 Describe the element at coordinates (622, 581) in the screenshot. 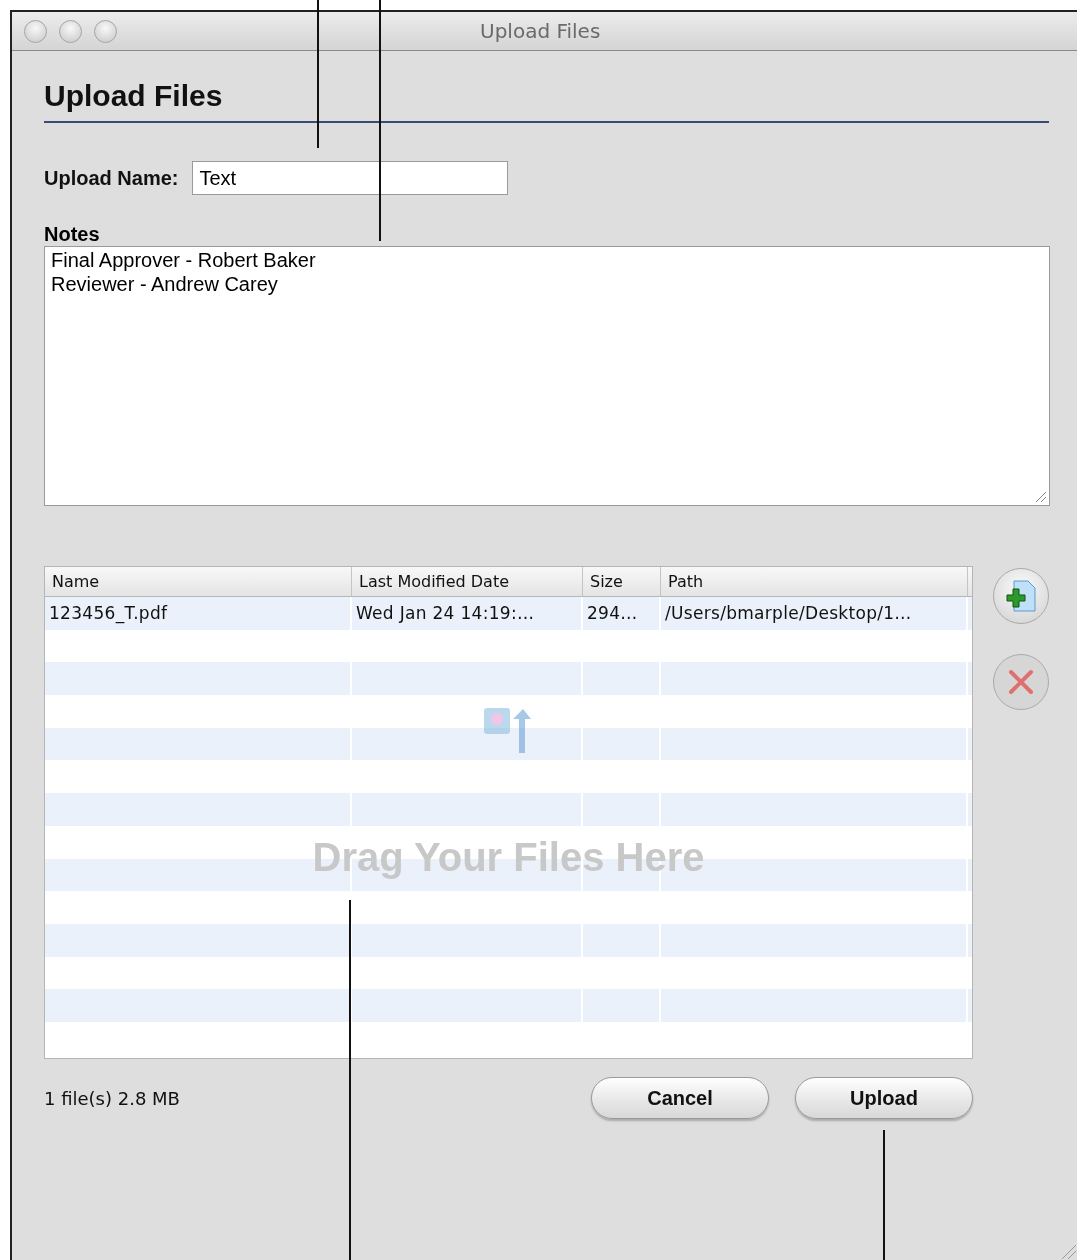

I see `column-header: Size` at that location.